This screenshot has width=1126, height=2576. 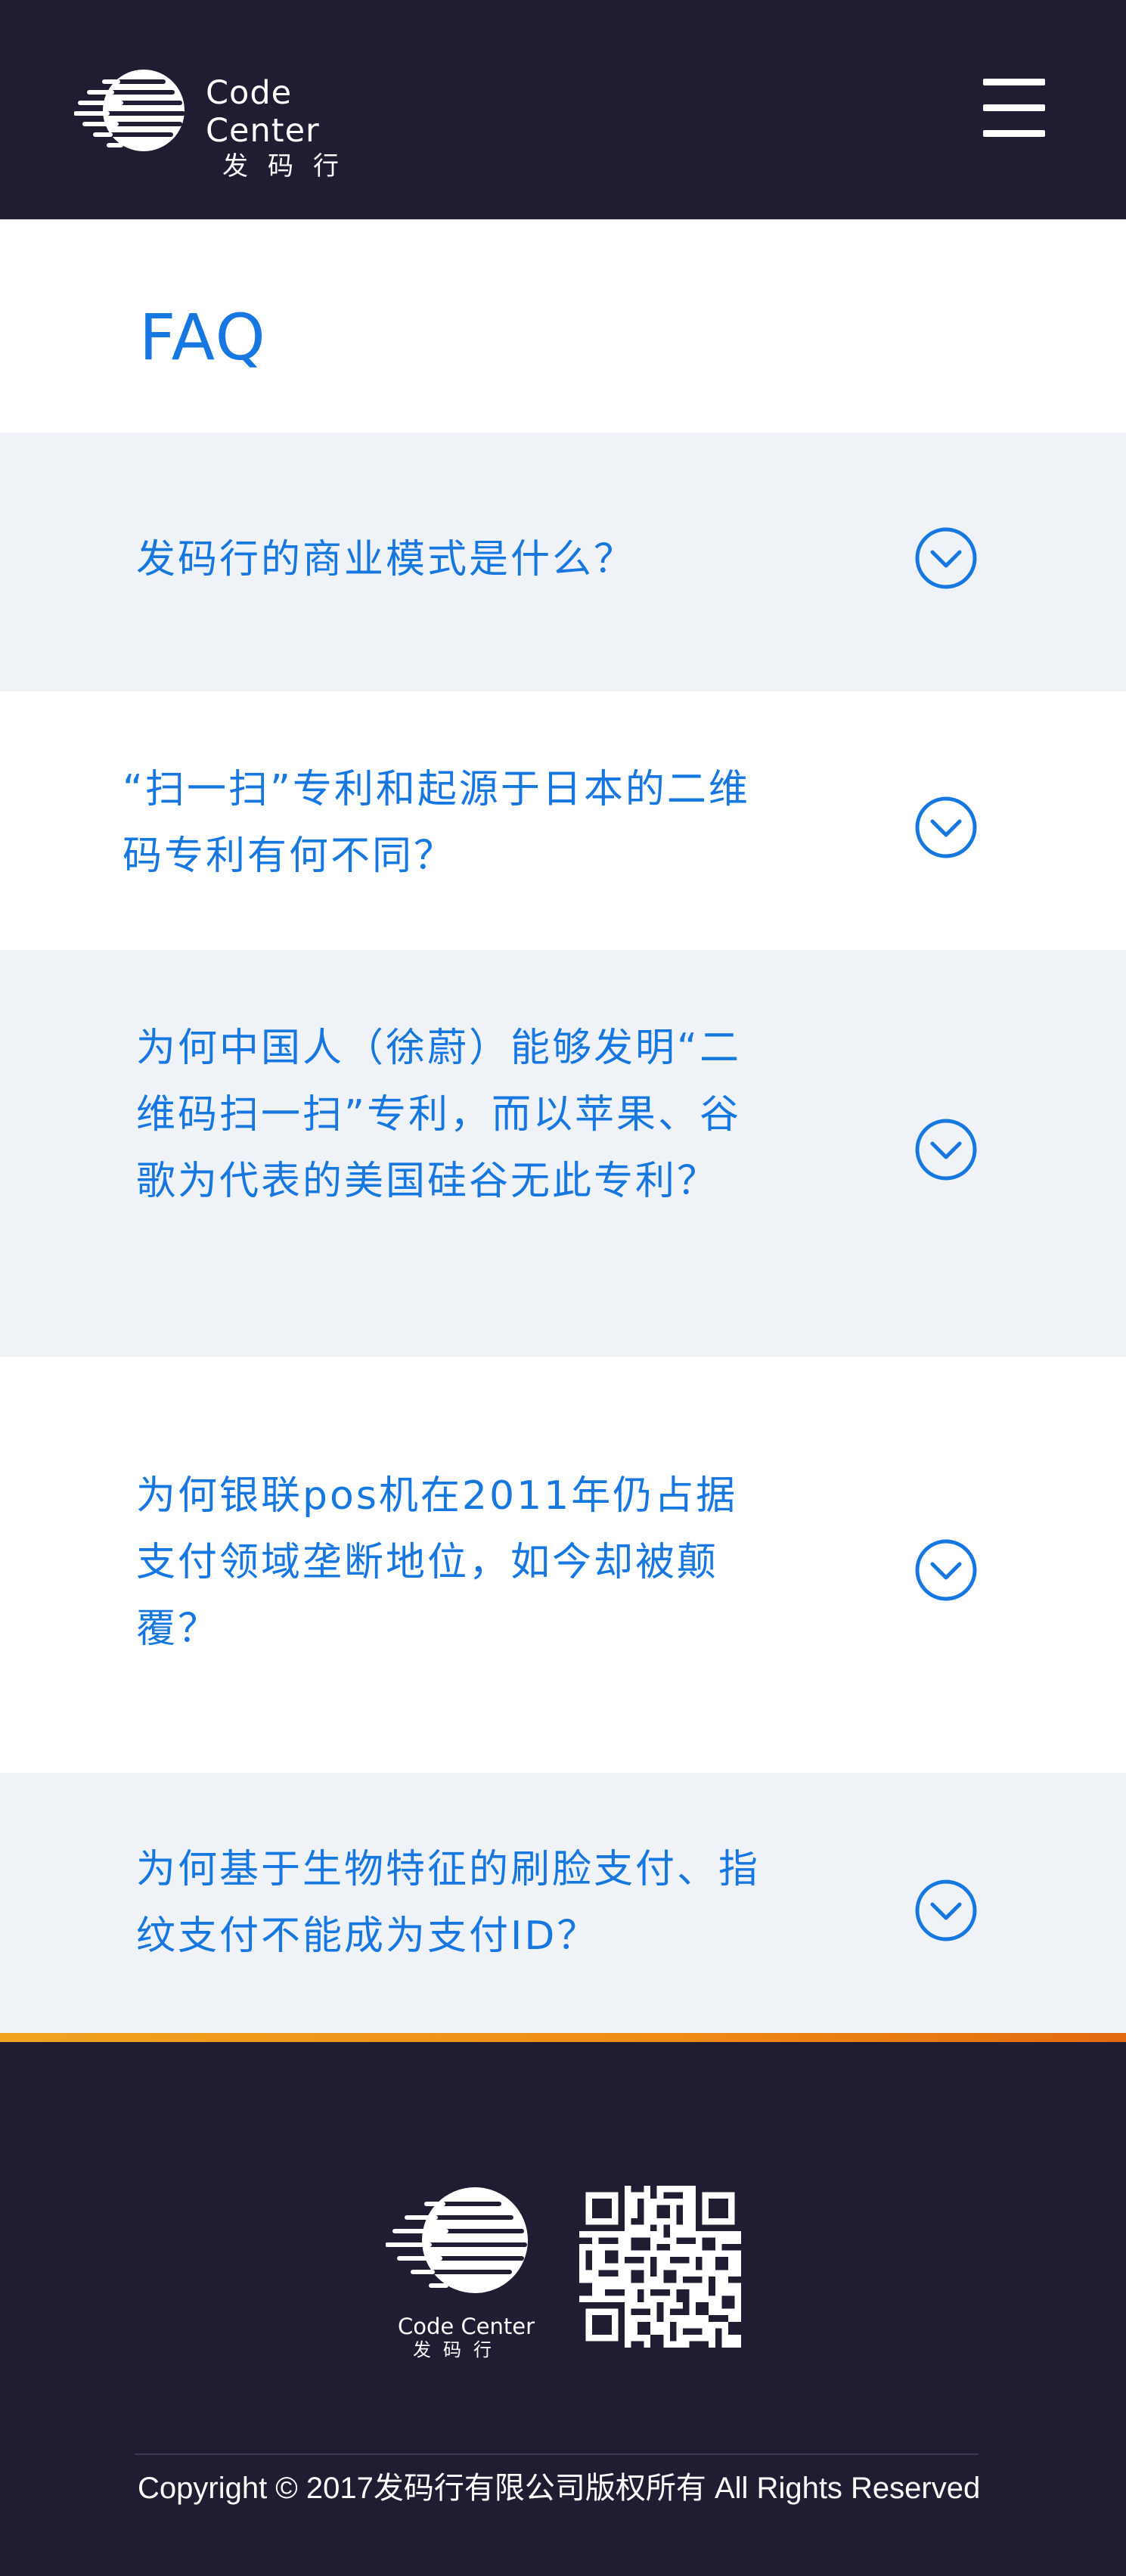 I want to click on brand-logo-text: Code Center 发码行, so click(x=306, y=128).